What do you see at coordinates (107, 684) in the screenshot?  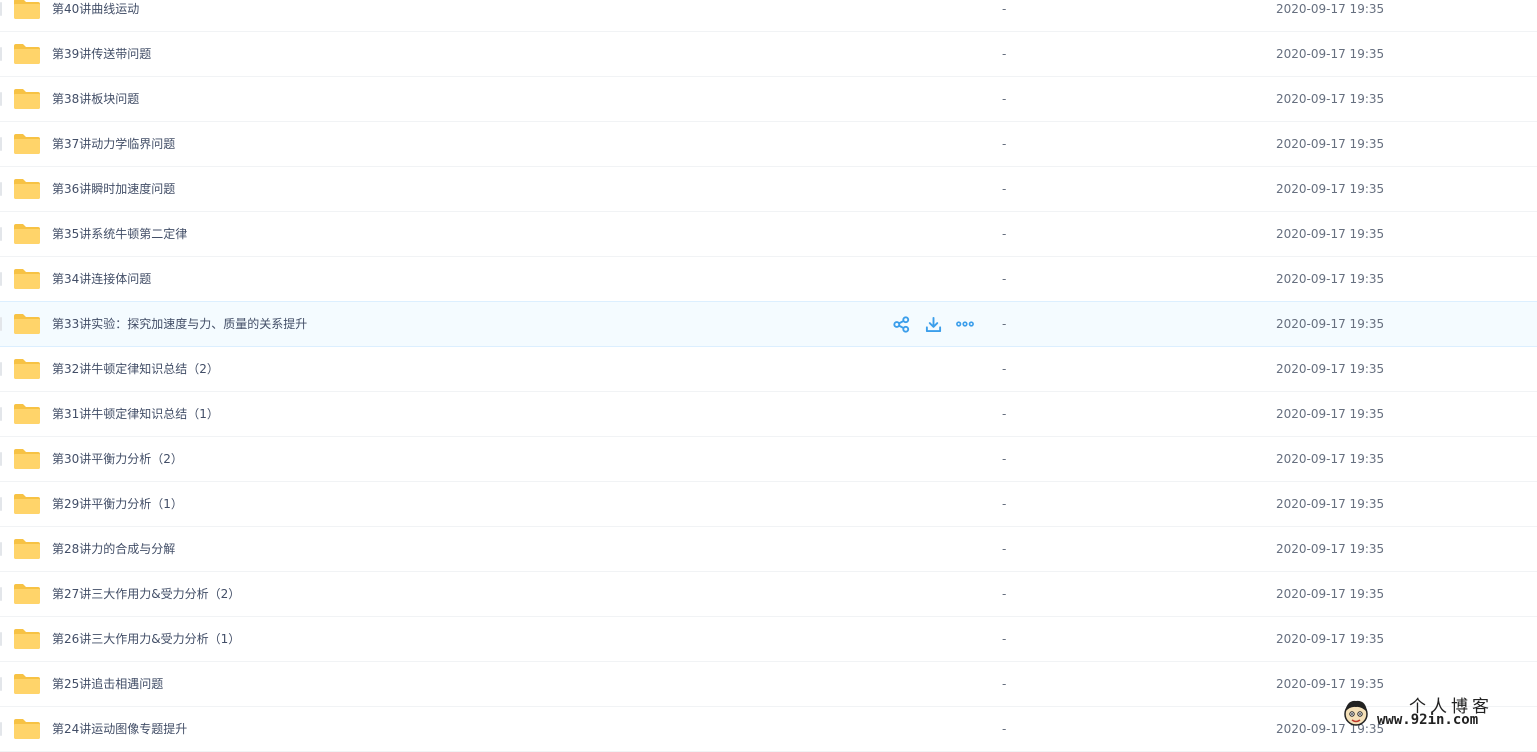 I see `folder-name-link: 第25讲追击相遇问题` at bounding box center [107, 684].